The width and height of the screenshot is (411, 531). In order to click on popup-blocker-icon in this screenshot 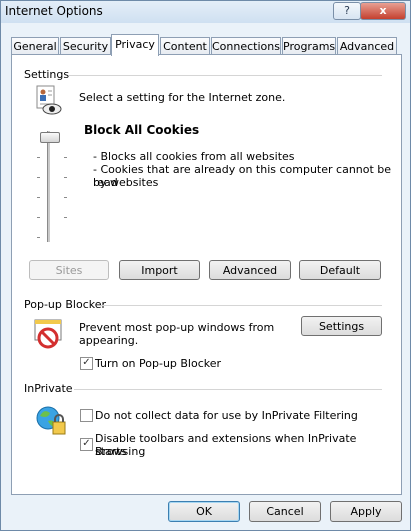, I will do `click(50, 333)`.